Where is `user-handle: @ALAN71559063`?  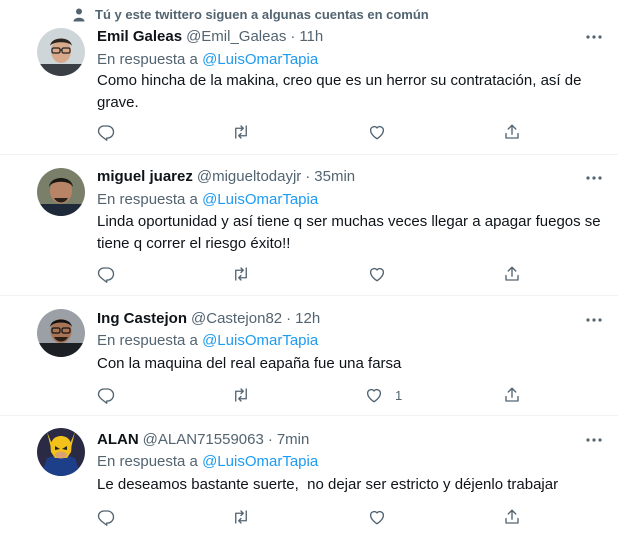 user-handle: @ALAN71559063 is located at coordinates (203, 439).